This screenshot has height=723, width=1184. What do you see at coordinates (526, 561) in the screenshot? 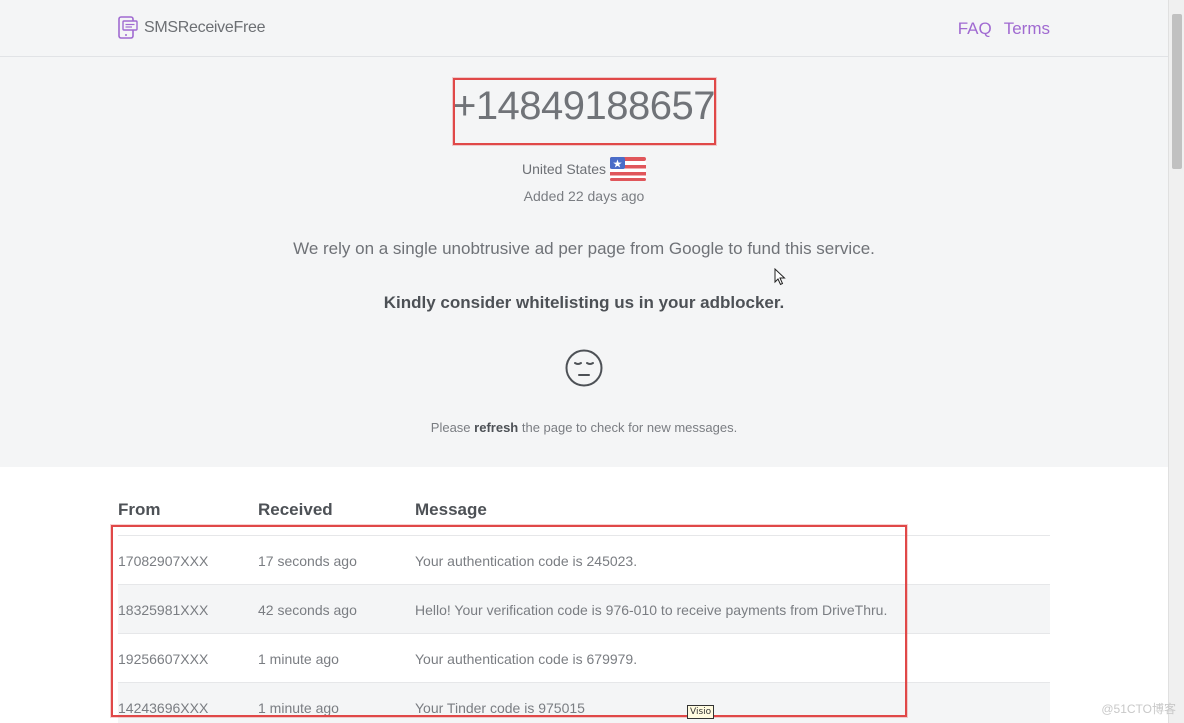
I see `row-message: Your authentication code is 245023.` at bounding box center [526, 561].